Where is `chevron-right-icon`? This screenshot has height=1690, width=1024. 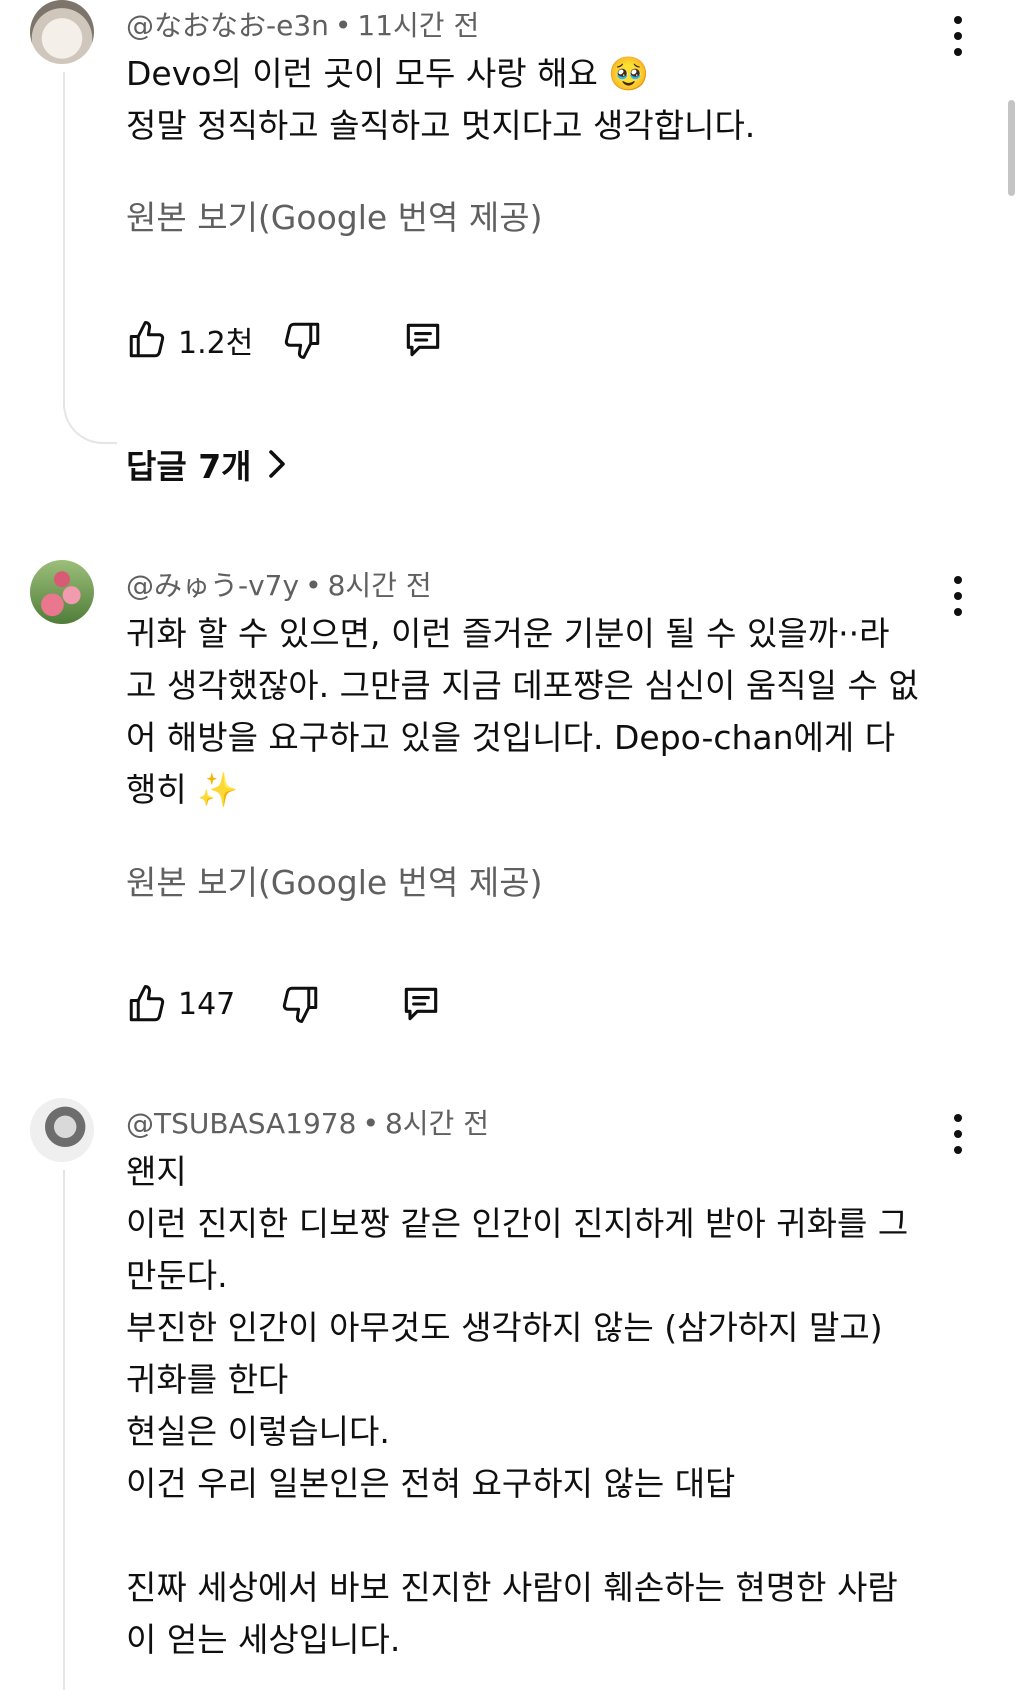
chevron-right-icon is located at coordinates (277, 464).